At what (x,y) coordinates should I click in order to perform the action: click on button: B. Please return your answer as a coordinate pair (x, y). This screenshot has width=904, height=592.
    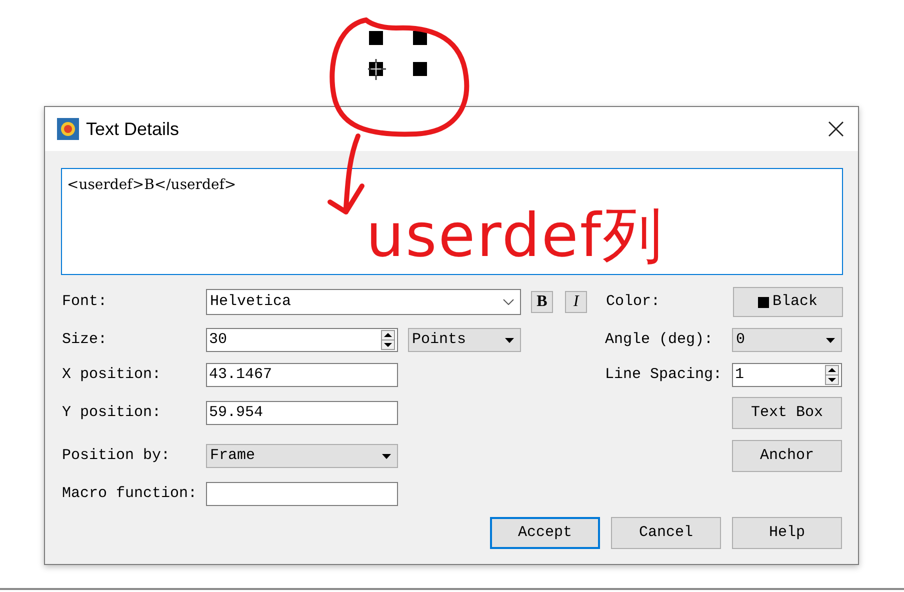
    Looking at the image, I should click on (542, 302).